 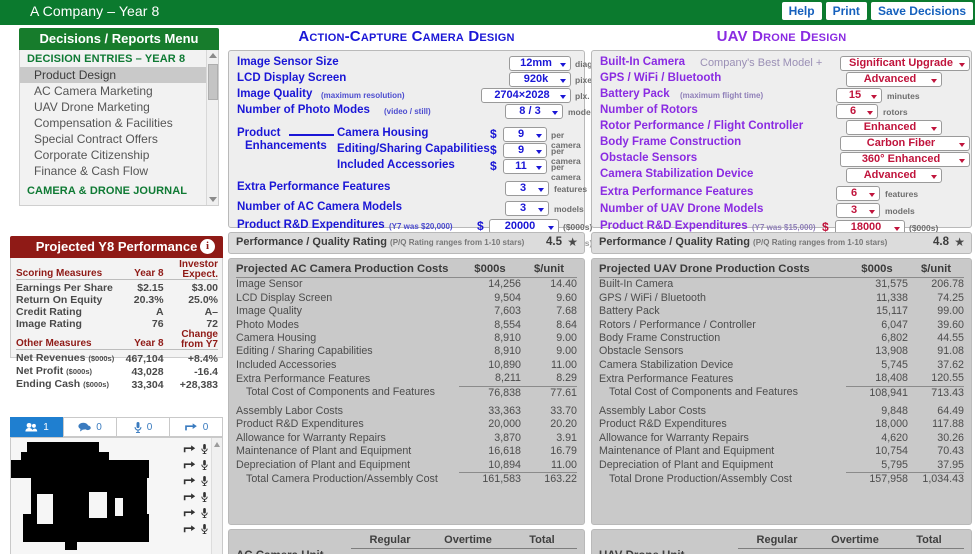 What do you see at coordinates (199, 344) in the screenshot?
I see `change-header-2: from Y7` at bounding box center [199, 344].